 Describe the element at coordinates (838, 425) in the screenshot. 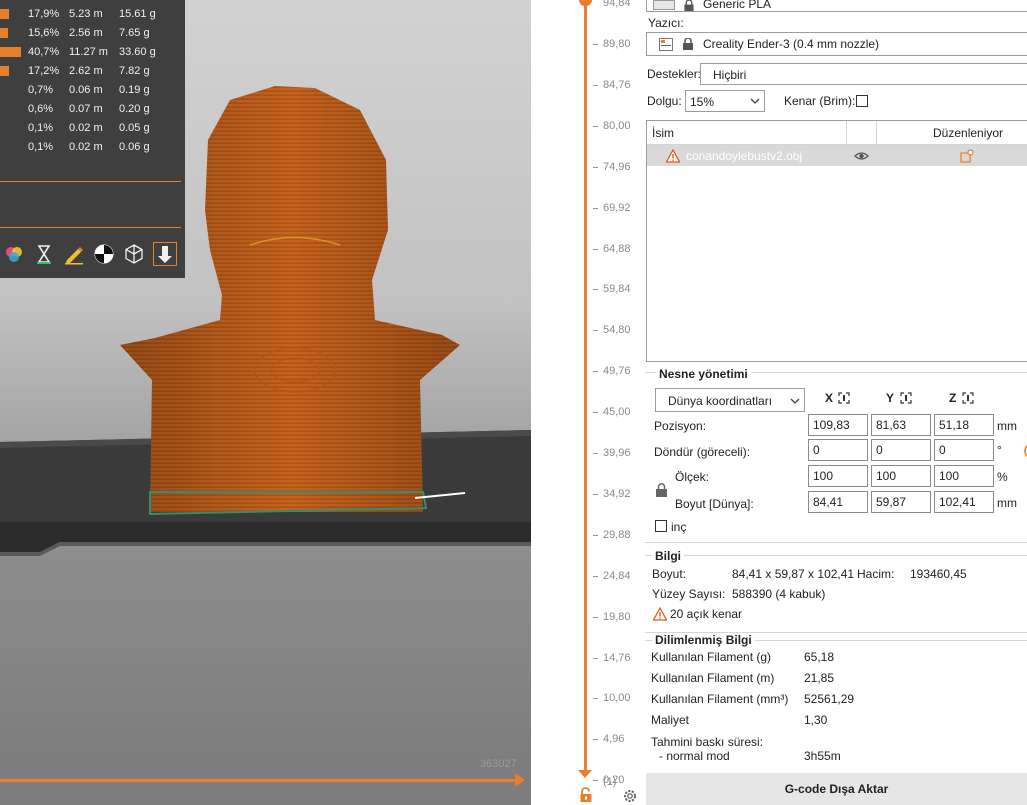

I see `position-x-input: 109,83` at that location.